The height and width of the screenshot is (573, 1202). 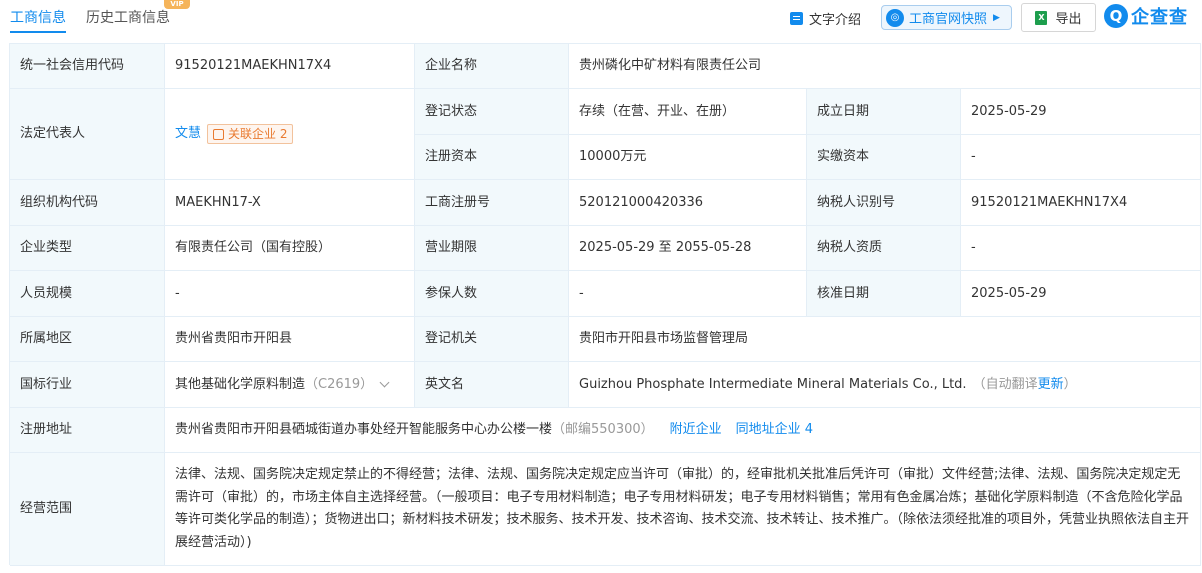 What do you see at coordinates (87, 66) in the screenshot?
I see `label-credit-code: 统一社会信用代码` at bounding box center [87, 66].